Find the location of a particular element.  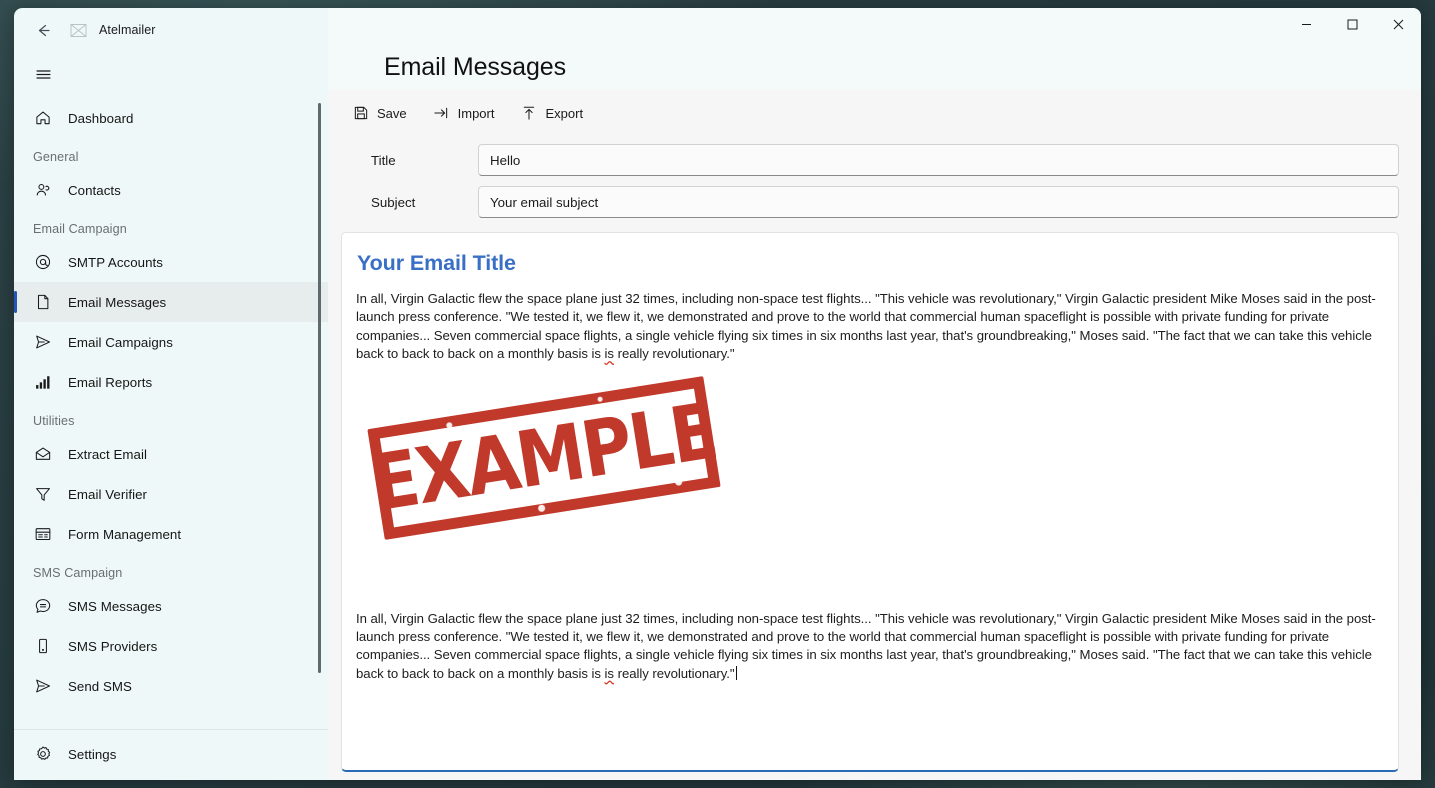

sidebar-item-label: SMS Providers is located at coordinates (113, 646).